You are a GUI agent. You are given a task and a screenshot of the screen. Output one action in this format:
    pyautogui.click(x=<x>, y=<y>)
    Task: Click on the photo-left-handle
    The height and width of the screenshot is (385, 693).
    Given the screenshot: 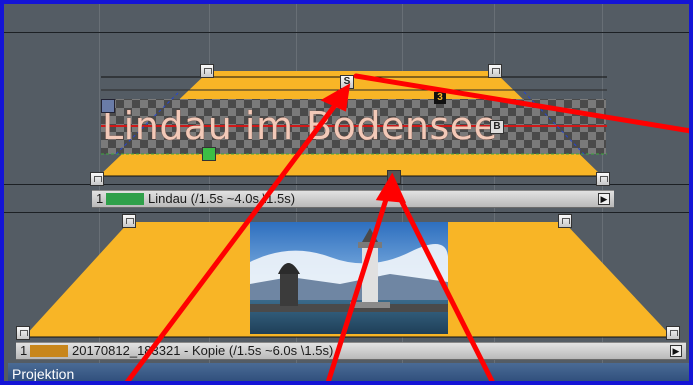 What is the action you would take?
    pyautogui.click(x=23, y=333)
    